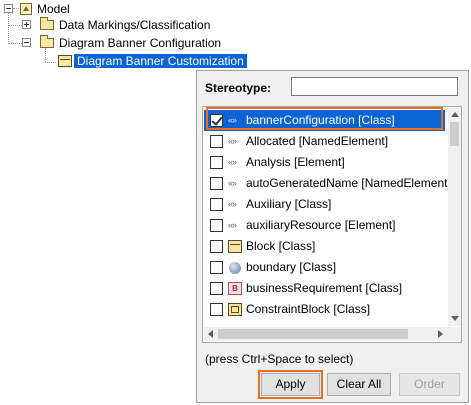  Describe the element at coordinates (313, 334) in the screenshot. I see `horizontal-scroll-thumb` at that location.